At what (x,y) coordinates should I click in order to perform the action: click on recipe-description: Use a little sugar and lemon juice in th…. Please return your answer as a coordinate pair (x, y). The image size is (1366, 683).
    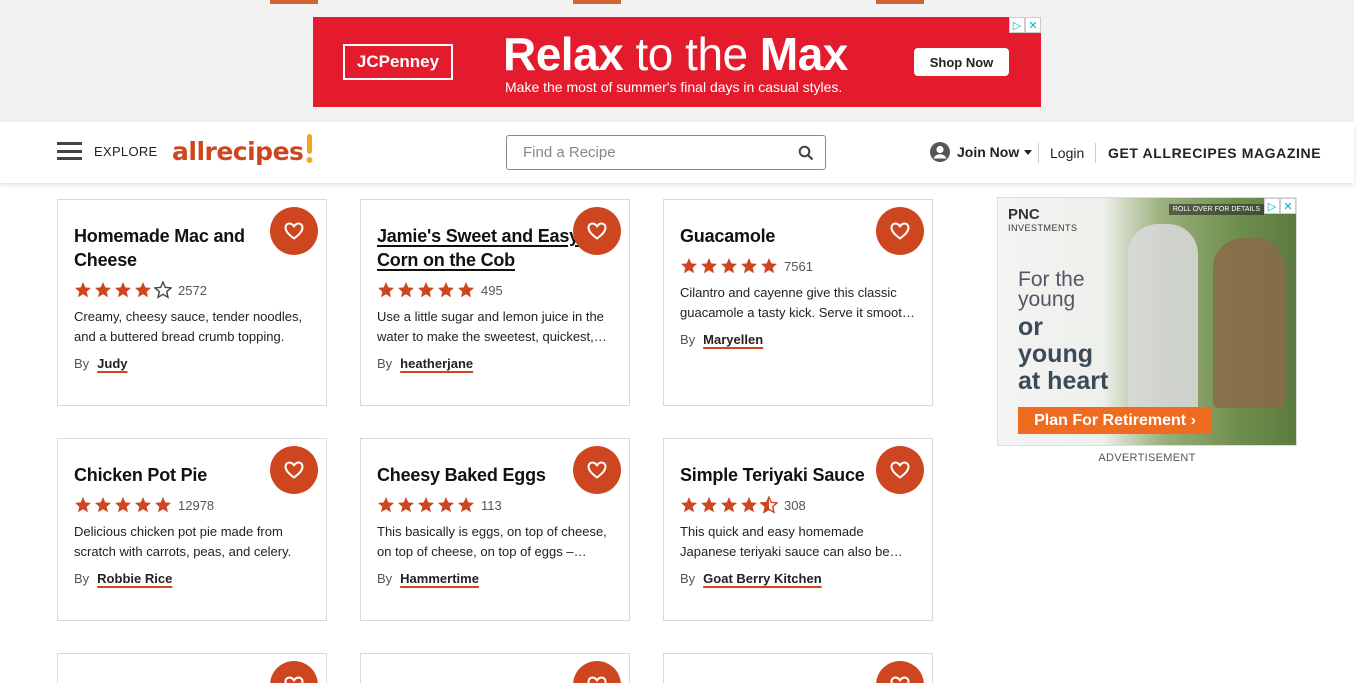
    Looking at the image, I should click on (490, 326).